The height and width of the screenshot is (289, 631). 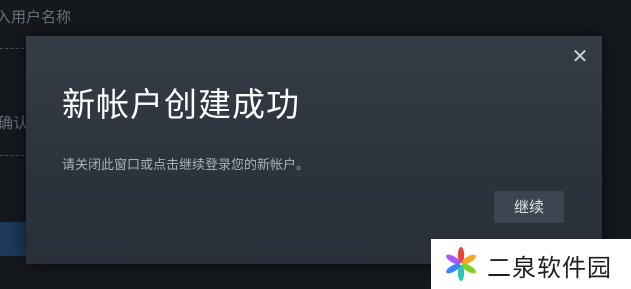 I want to click on dialog-message: 请关闭此窗口或点击继续登录您的新帐户。, so click(x=186, y=165).